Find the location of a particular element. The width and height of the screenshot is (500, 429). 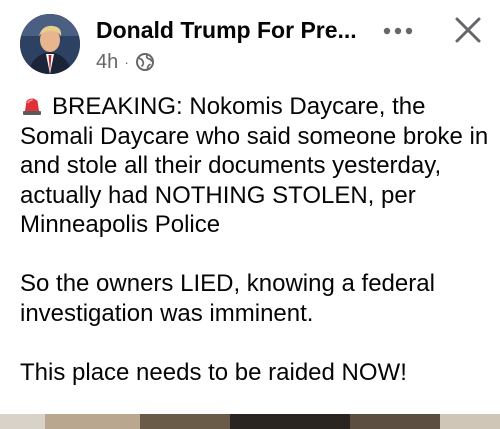

post-meta: 4h · is located at coordinates (125, 62).